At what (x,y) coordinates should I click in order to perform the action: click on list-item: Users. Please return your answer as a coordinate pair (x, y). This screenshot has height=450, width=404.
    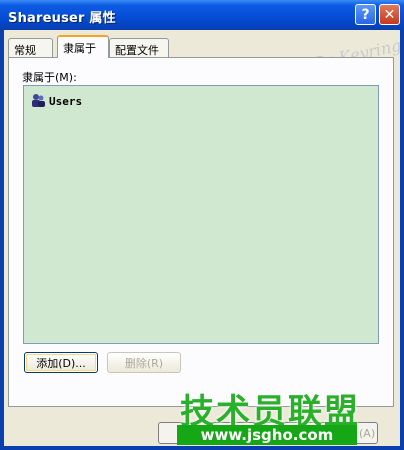
    Looking at the image, I should click on (56, 101).